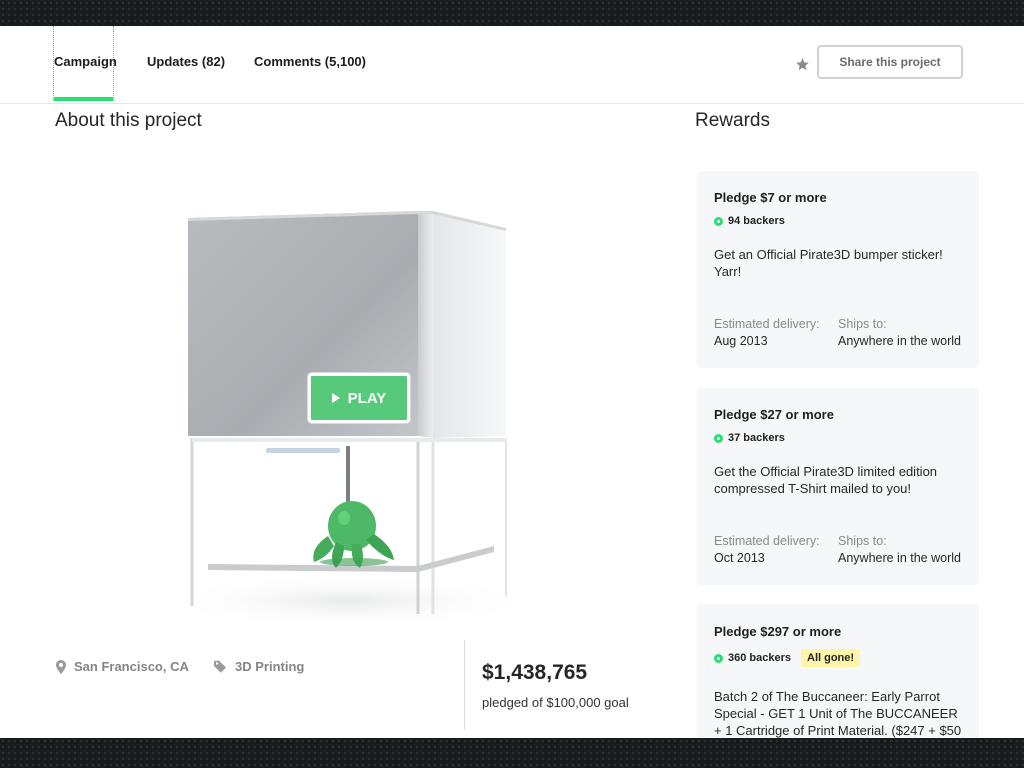 The height and width of the screenshot is (768, 1024). What do you see at coordinates (756, 438) in the screenshot?
I see `backers-count: 37 backers` at bounding box center [756, 438].